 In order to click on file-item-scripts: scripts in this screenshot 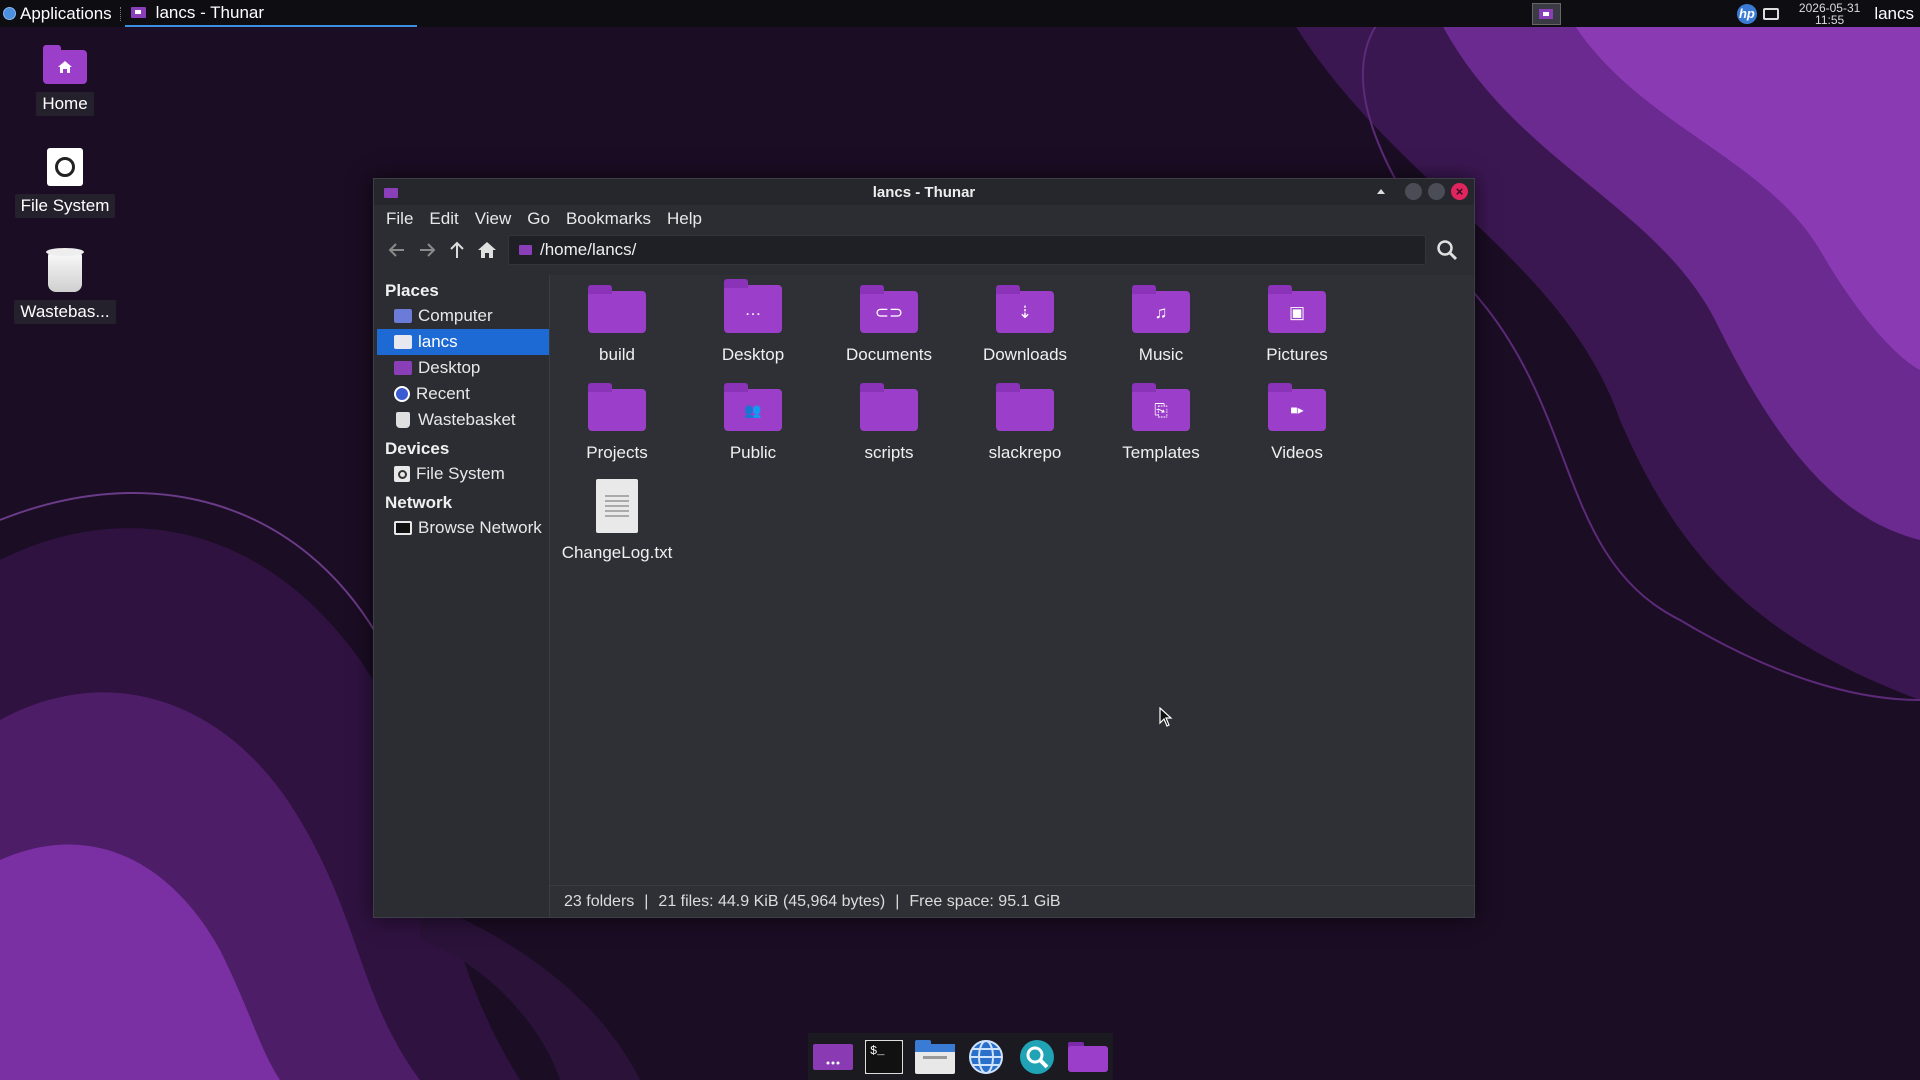, I will do `click(889, 422)`.